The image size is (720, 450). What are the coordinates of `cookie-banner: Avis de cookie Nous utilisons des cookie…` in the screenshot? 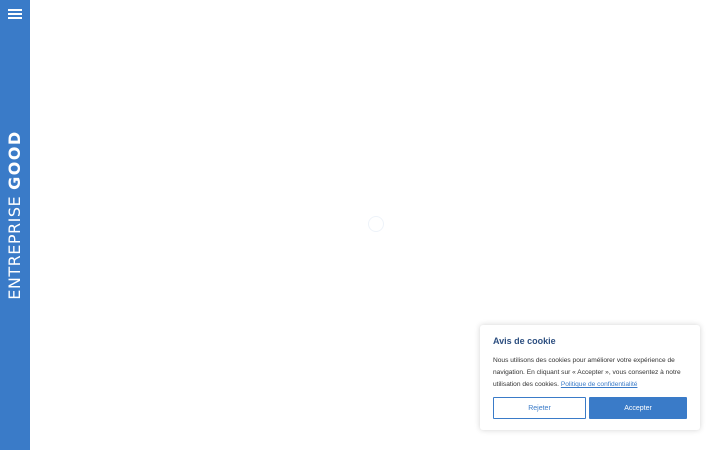 It's located at (590, 377).